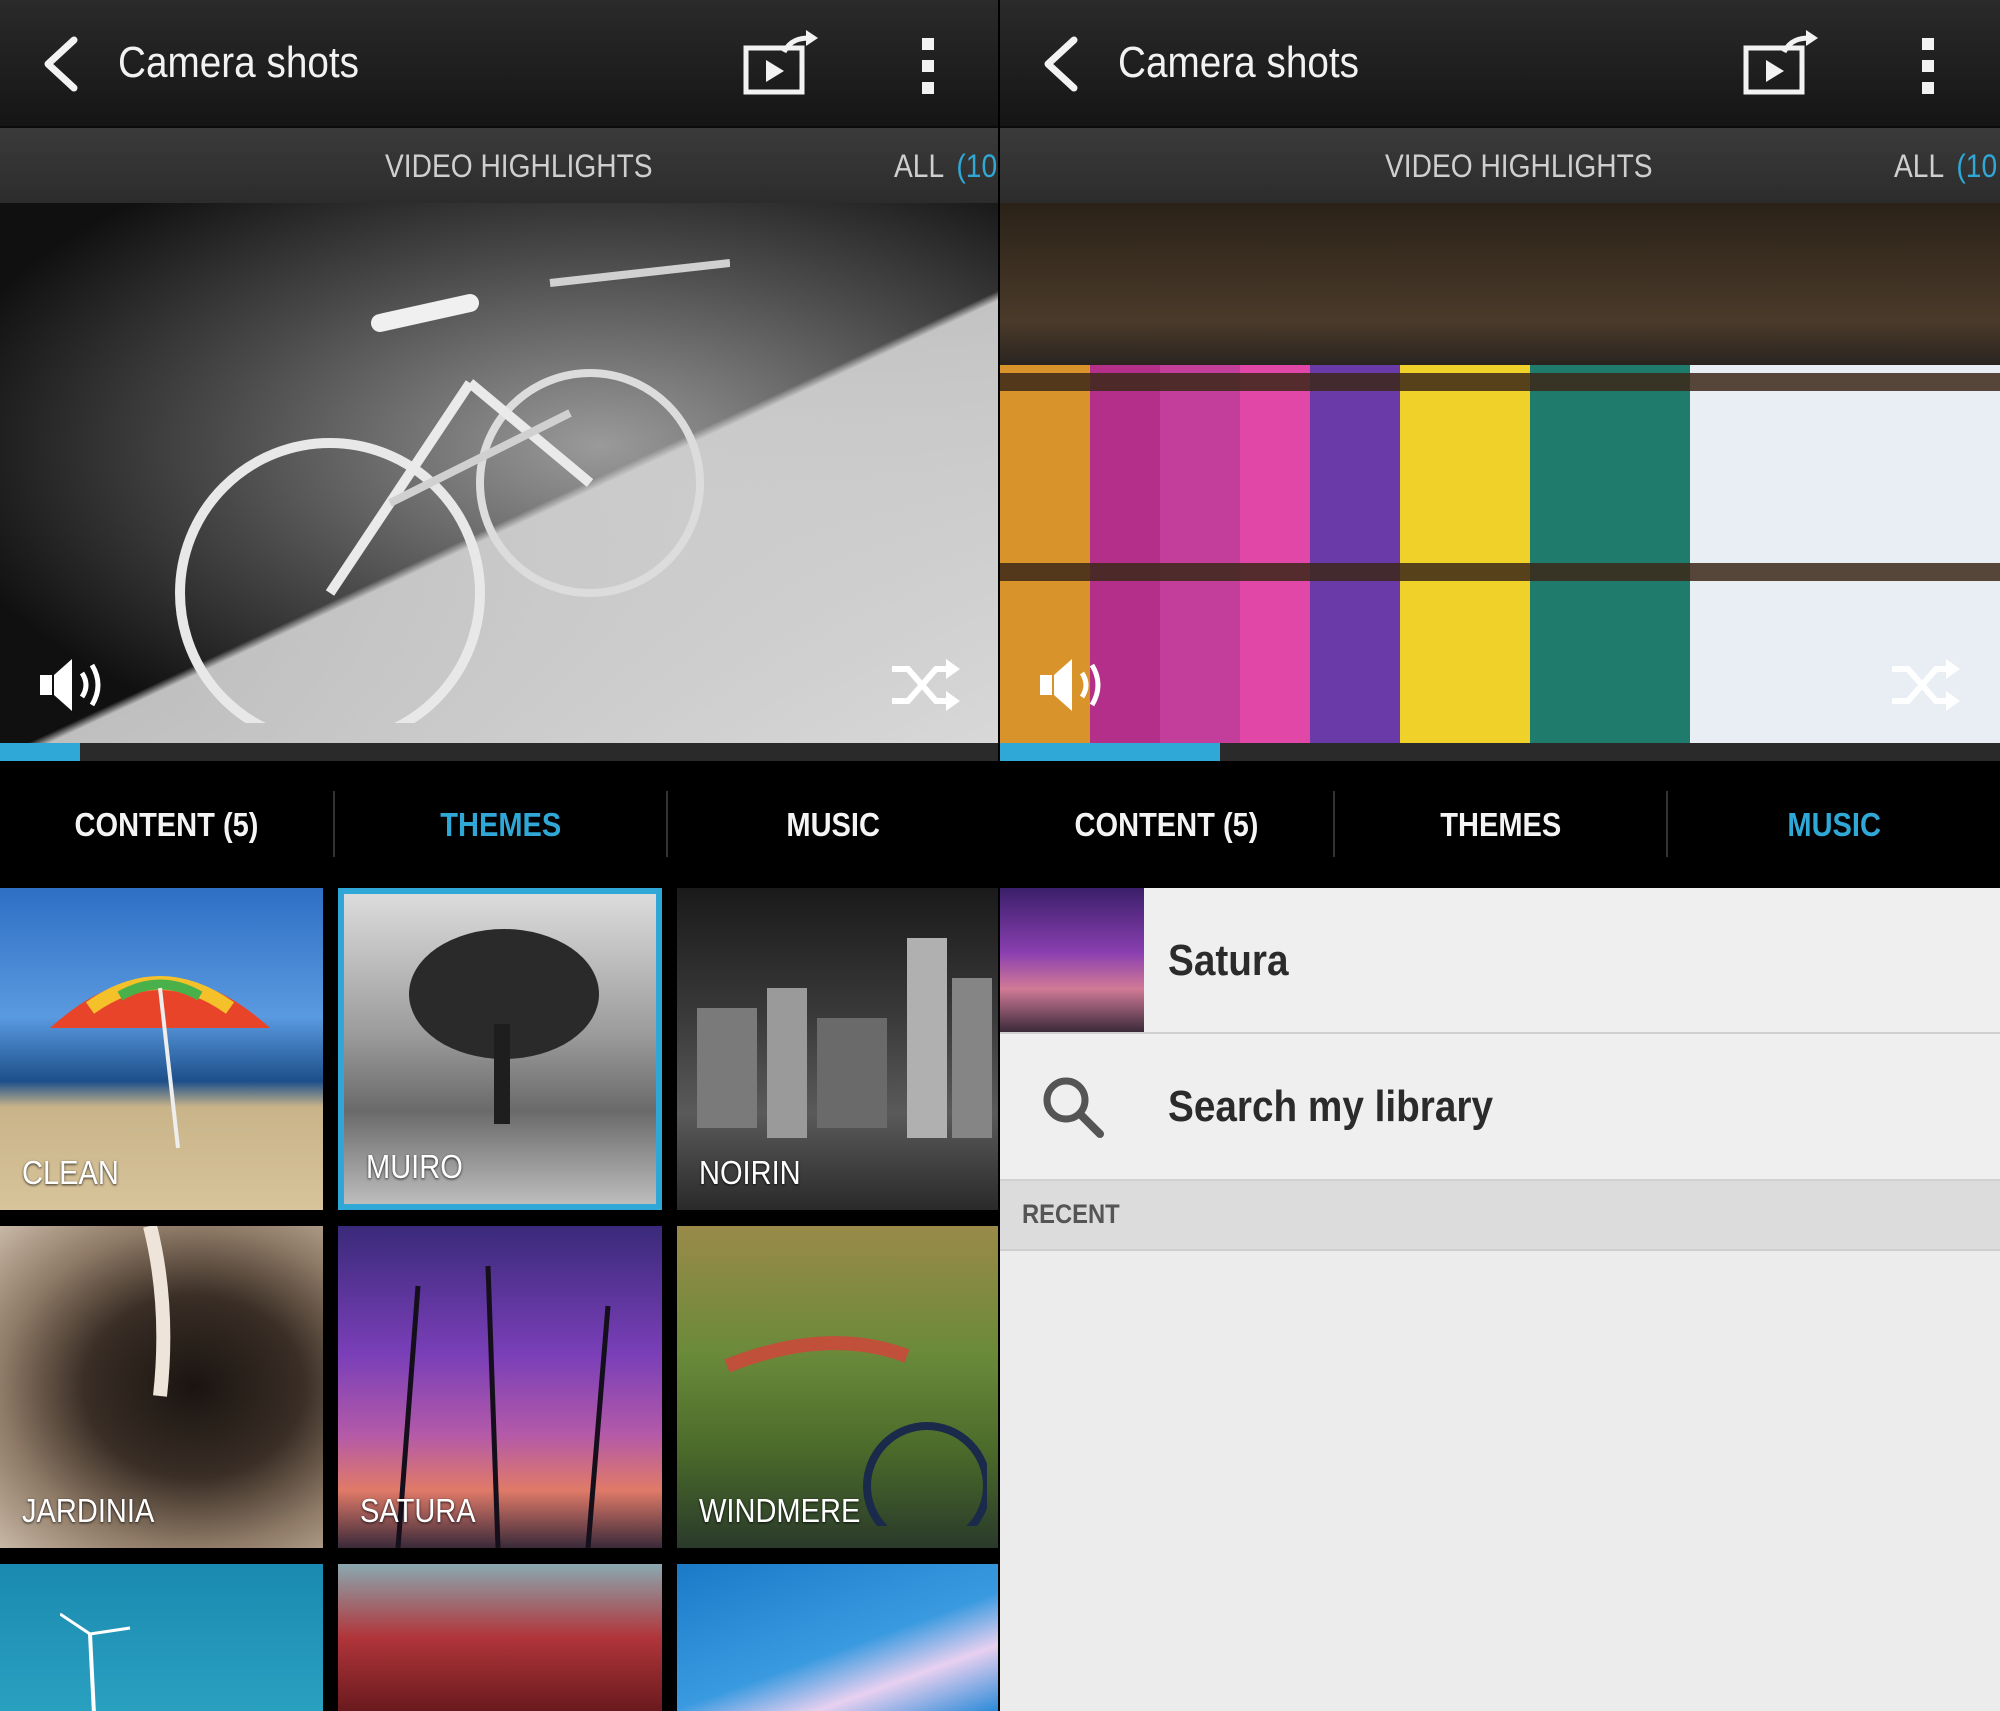 The height and width of the screenshot is (1711, 2000). What do you see at coordinates (504, 1026) in the screenshot?
I see `tree-image` at bounding box center [504, 1026].